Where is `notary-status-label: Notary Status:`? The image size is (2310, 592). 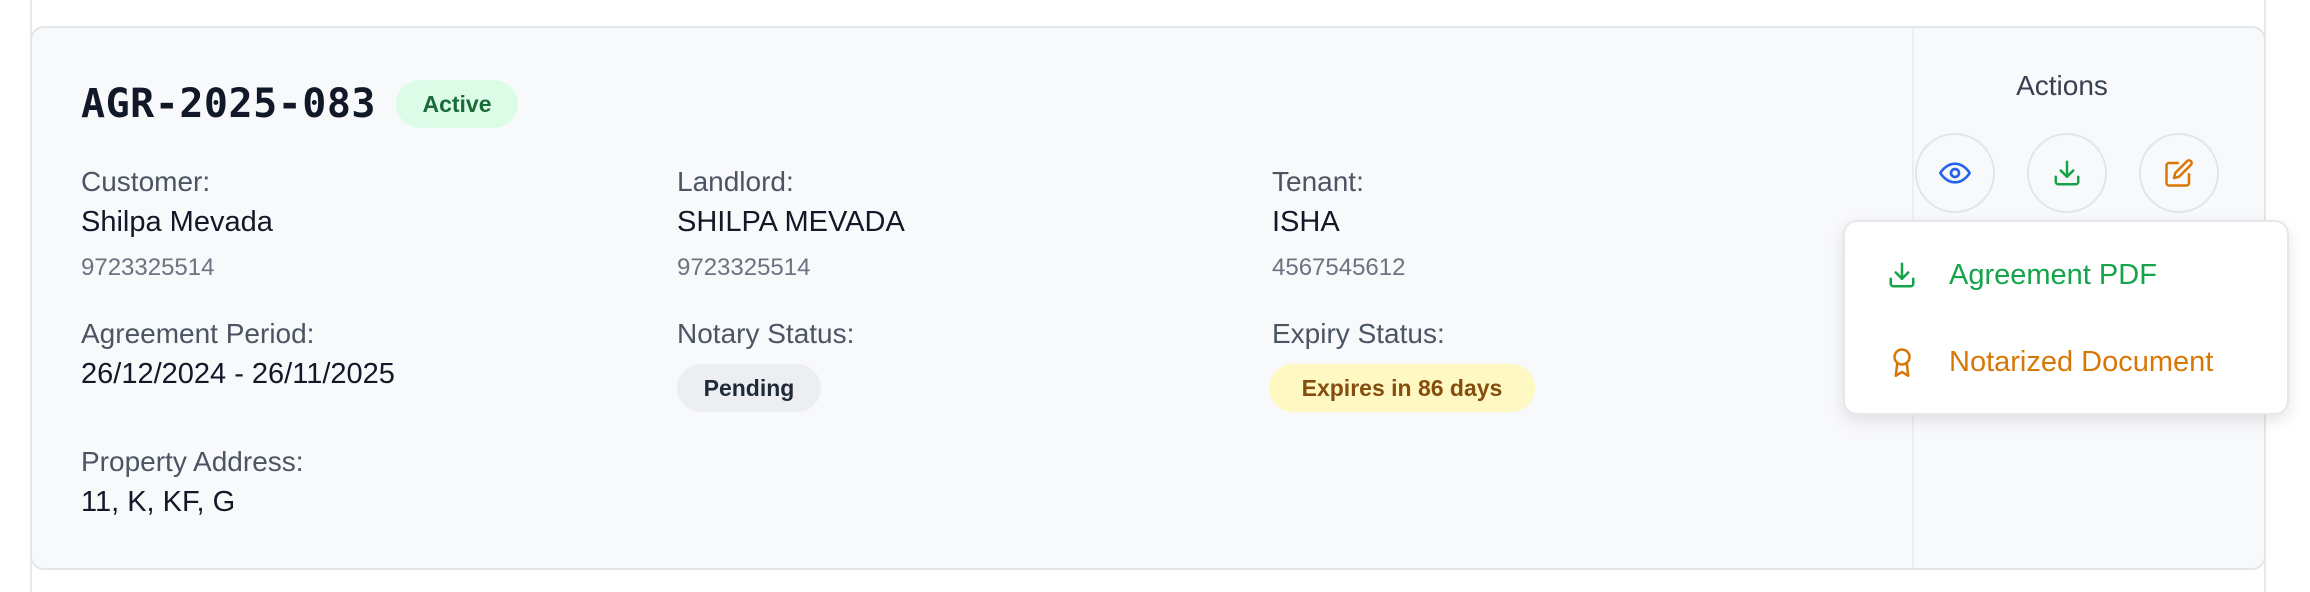 notary-status-label: Notary Status: is located at coordinates (766, 333).